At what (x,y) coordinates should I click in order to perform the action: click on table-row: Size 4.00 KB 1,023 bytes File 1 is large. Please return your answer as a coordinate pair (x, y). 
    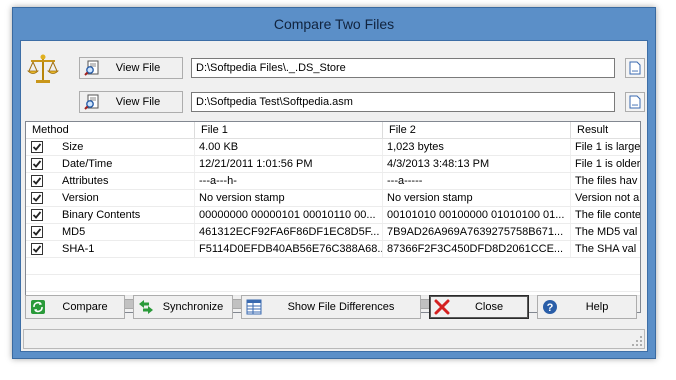
    Looking at the image, I should click on (333, 147).